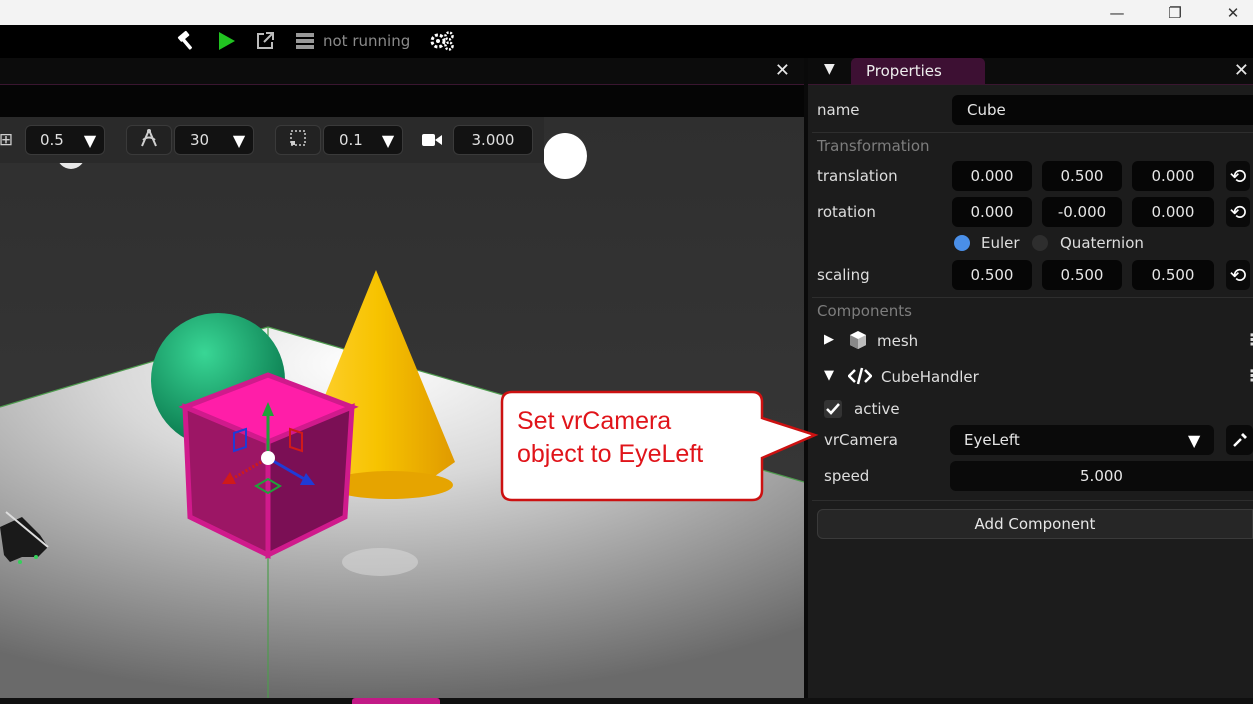  I want to click on reset-translation-icon: ⟲, so click(1238, 176).